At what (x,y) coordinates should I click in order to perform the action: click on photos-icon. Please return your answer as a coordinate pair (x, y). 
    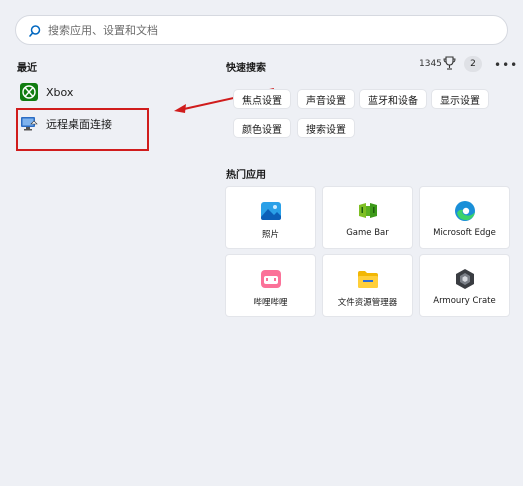
    Looking at the image, I should click on (270, 211).